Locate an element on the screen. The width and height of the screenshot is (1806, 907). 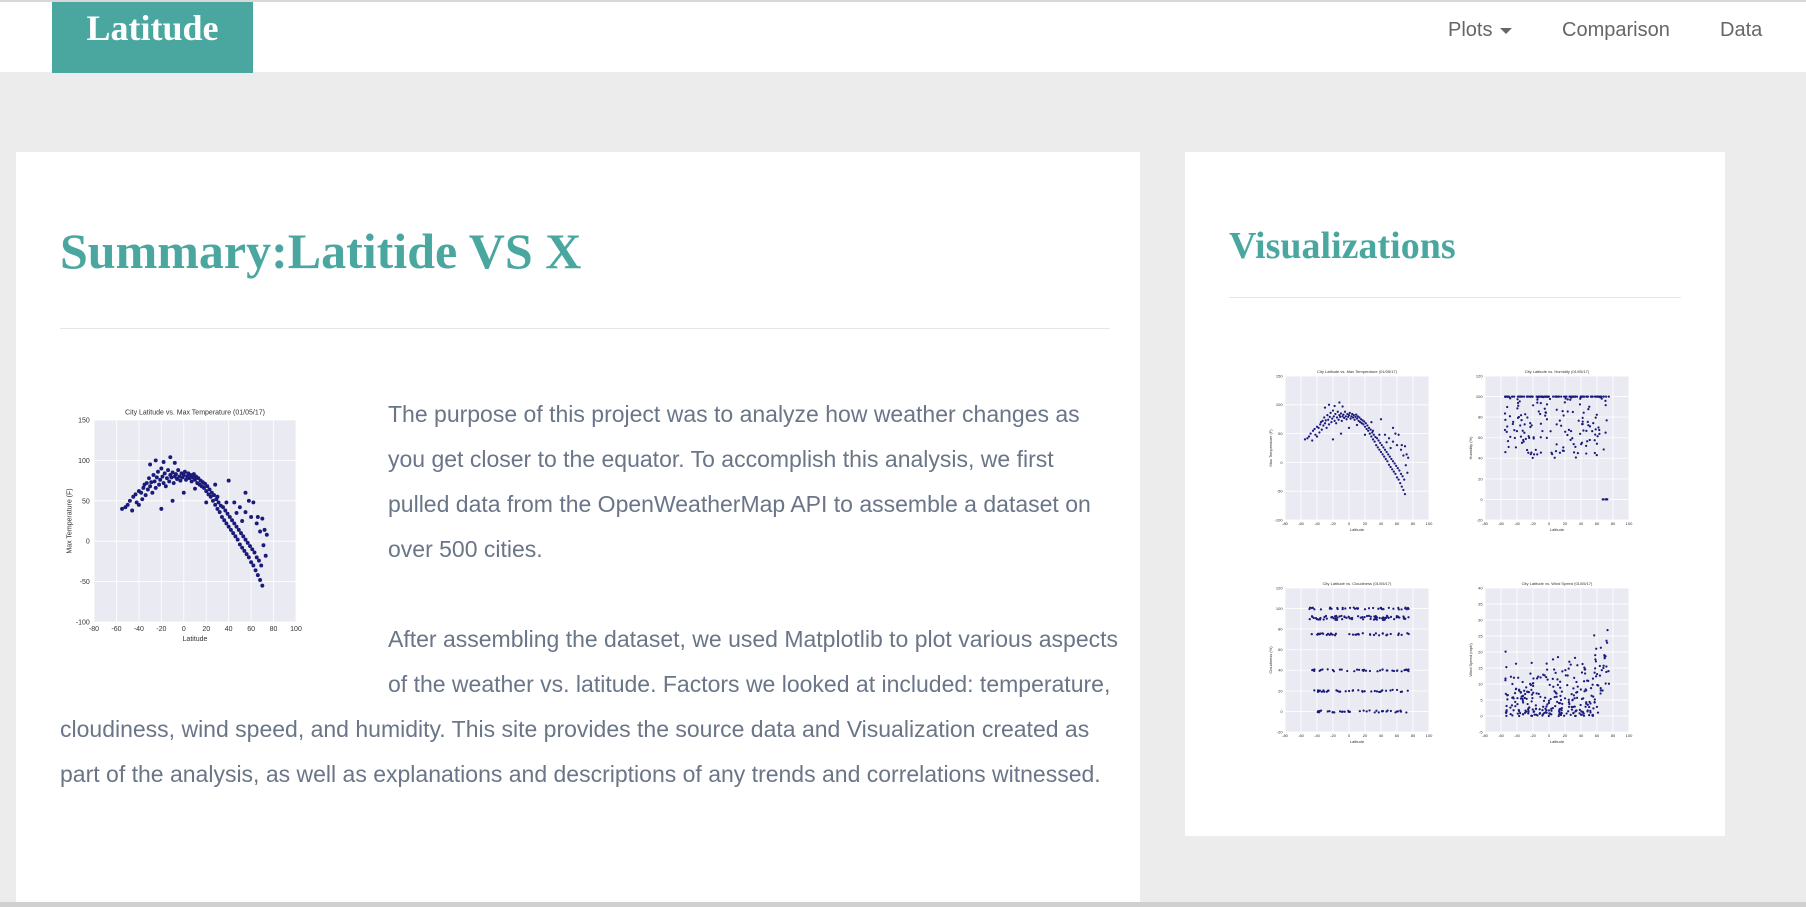
y-tick-label: 30 is located at coordinates (1480, 619).